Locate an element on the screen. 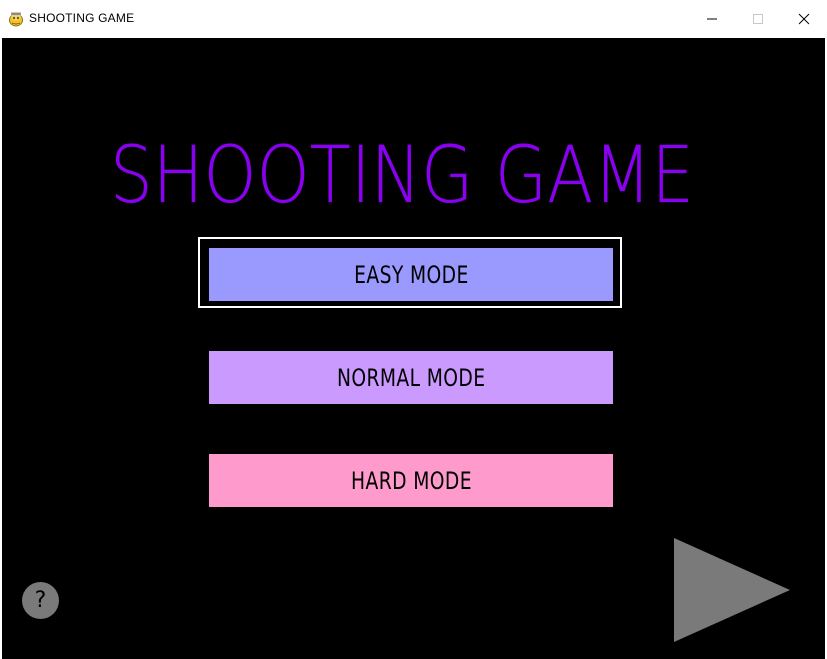 This screenshot has width=827, height=659. easy-mode-button: EASY MODE is located at coordinates (411, 274).